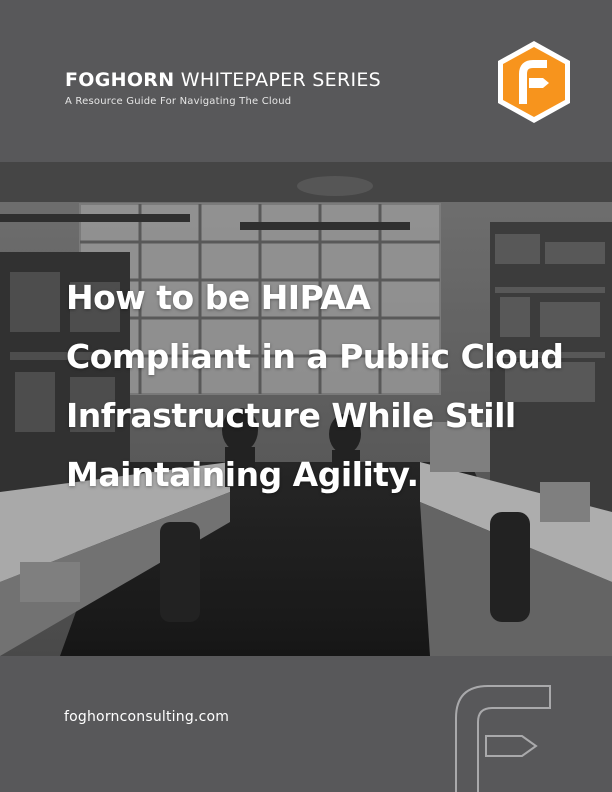 The height and width of the screenshot is (792, 612). I want to click on website-link: foghornconsulting.com, so click(146, 717).